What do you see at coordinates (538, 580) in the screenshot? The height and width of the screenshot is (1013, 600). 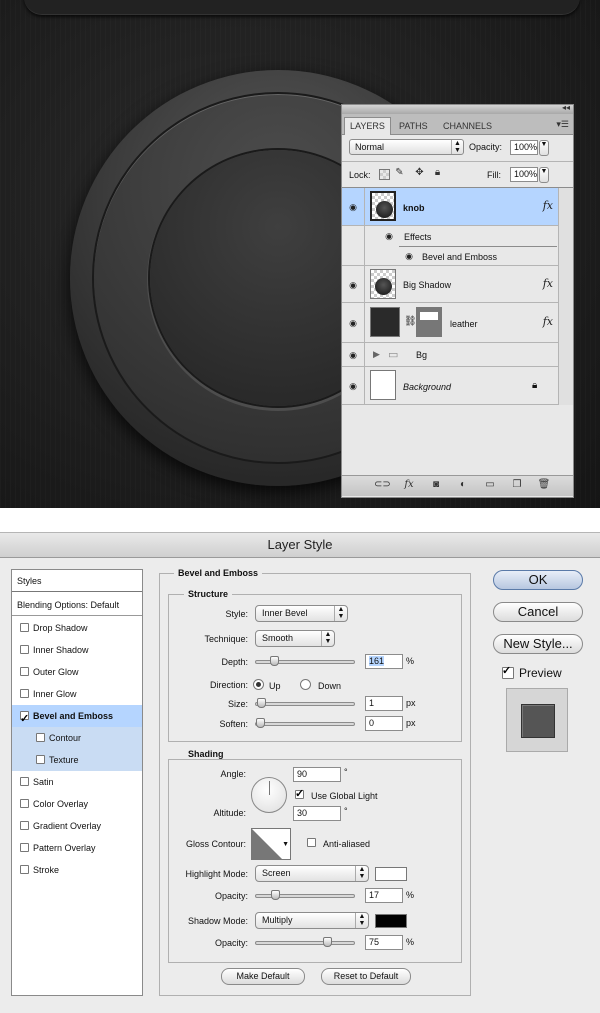 I see `ok-button: OK` at bounding box center [538, 580].